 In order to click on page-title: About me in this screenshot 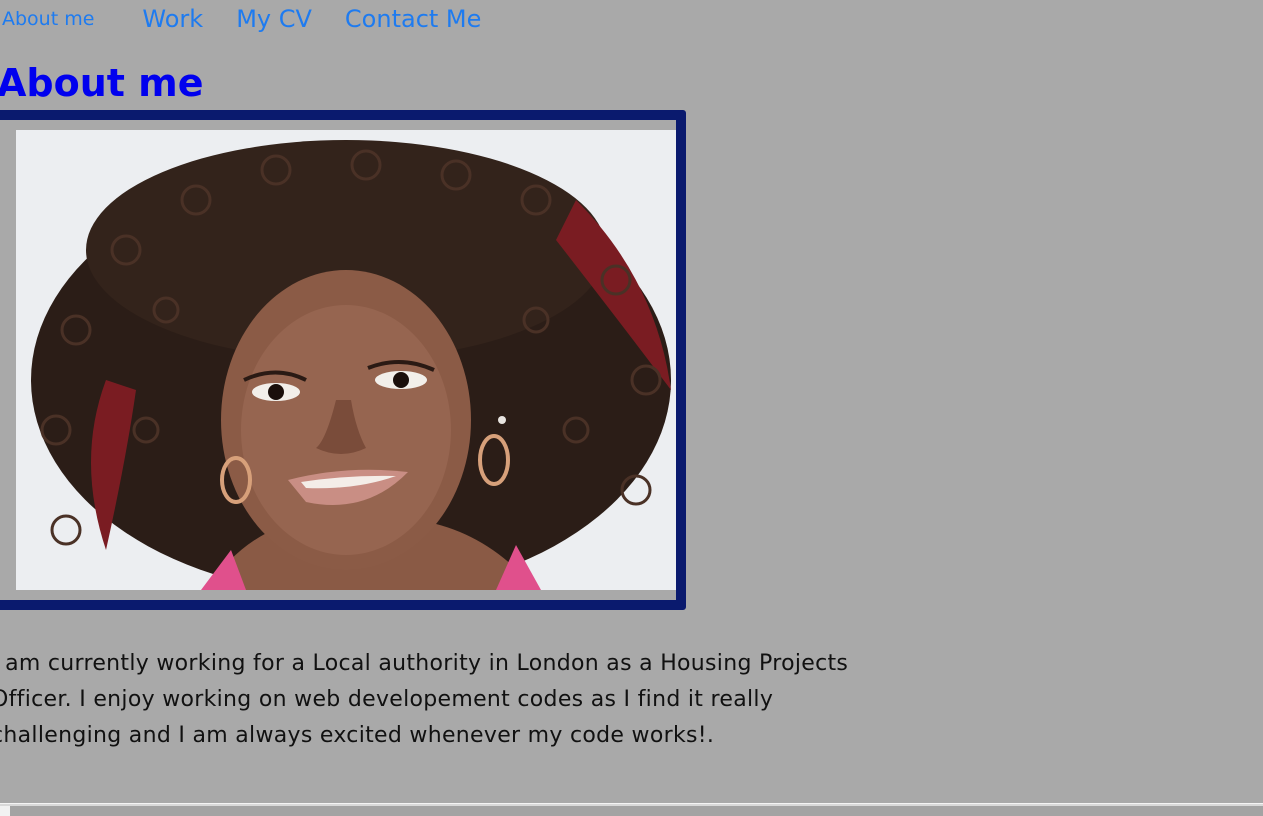, I will do `click(102, 83)`.